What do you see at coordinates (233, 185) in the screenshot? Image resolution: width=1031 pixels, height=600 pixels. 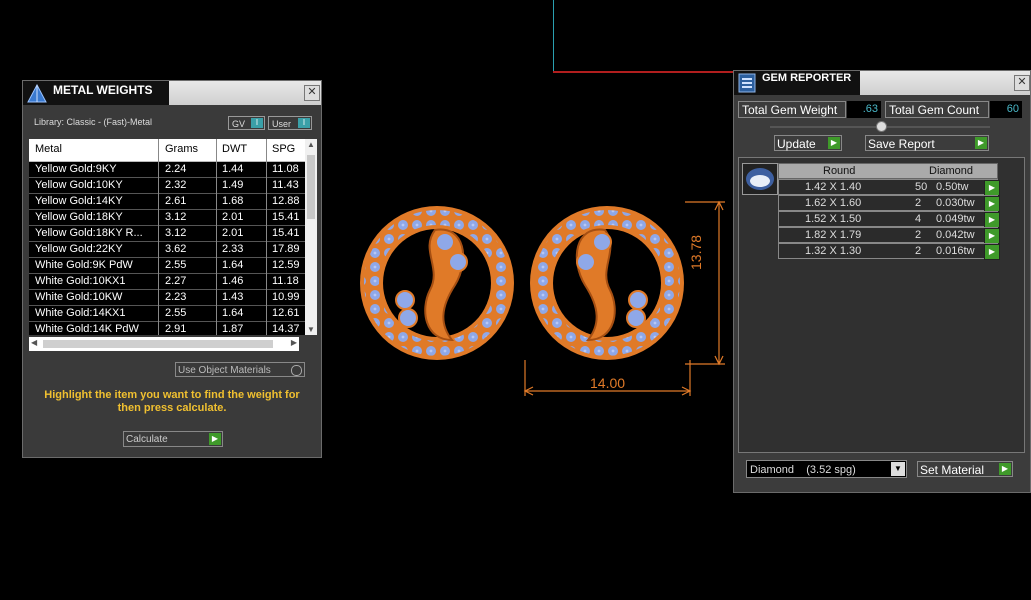 I see `dwt-cell: 1.49` at bounding box center [233, 185].